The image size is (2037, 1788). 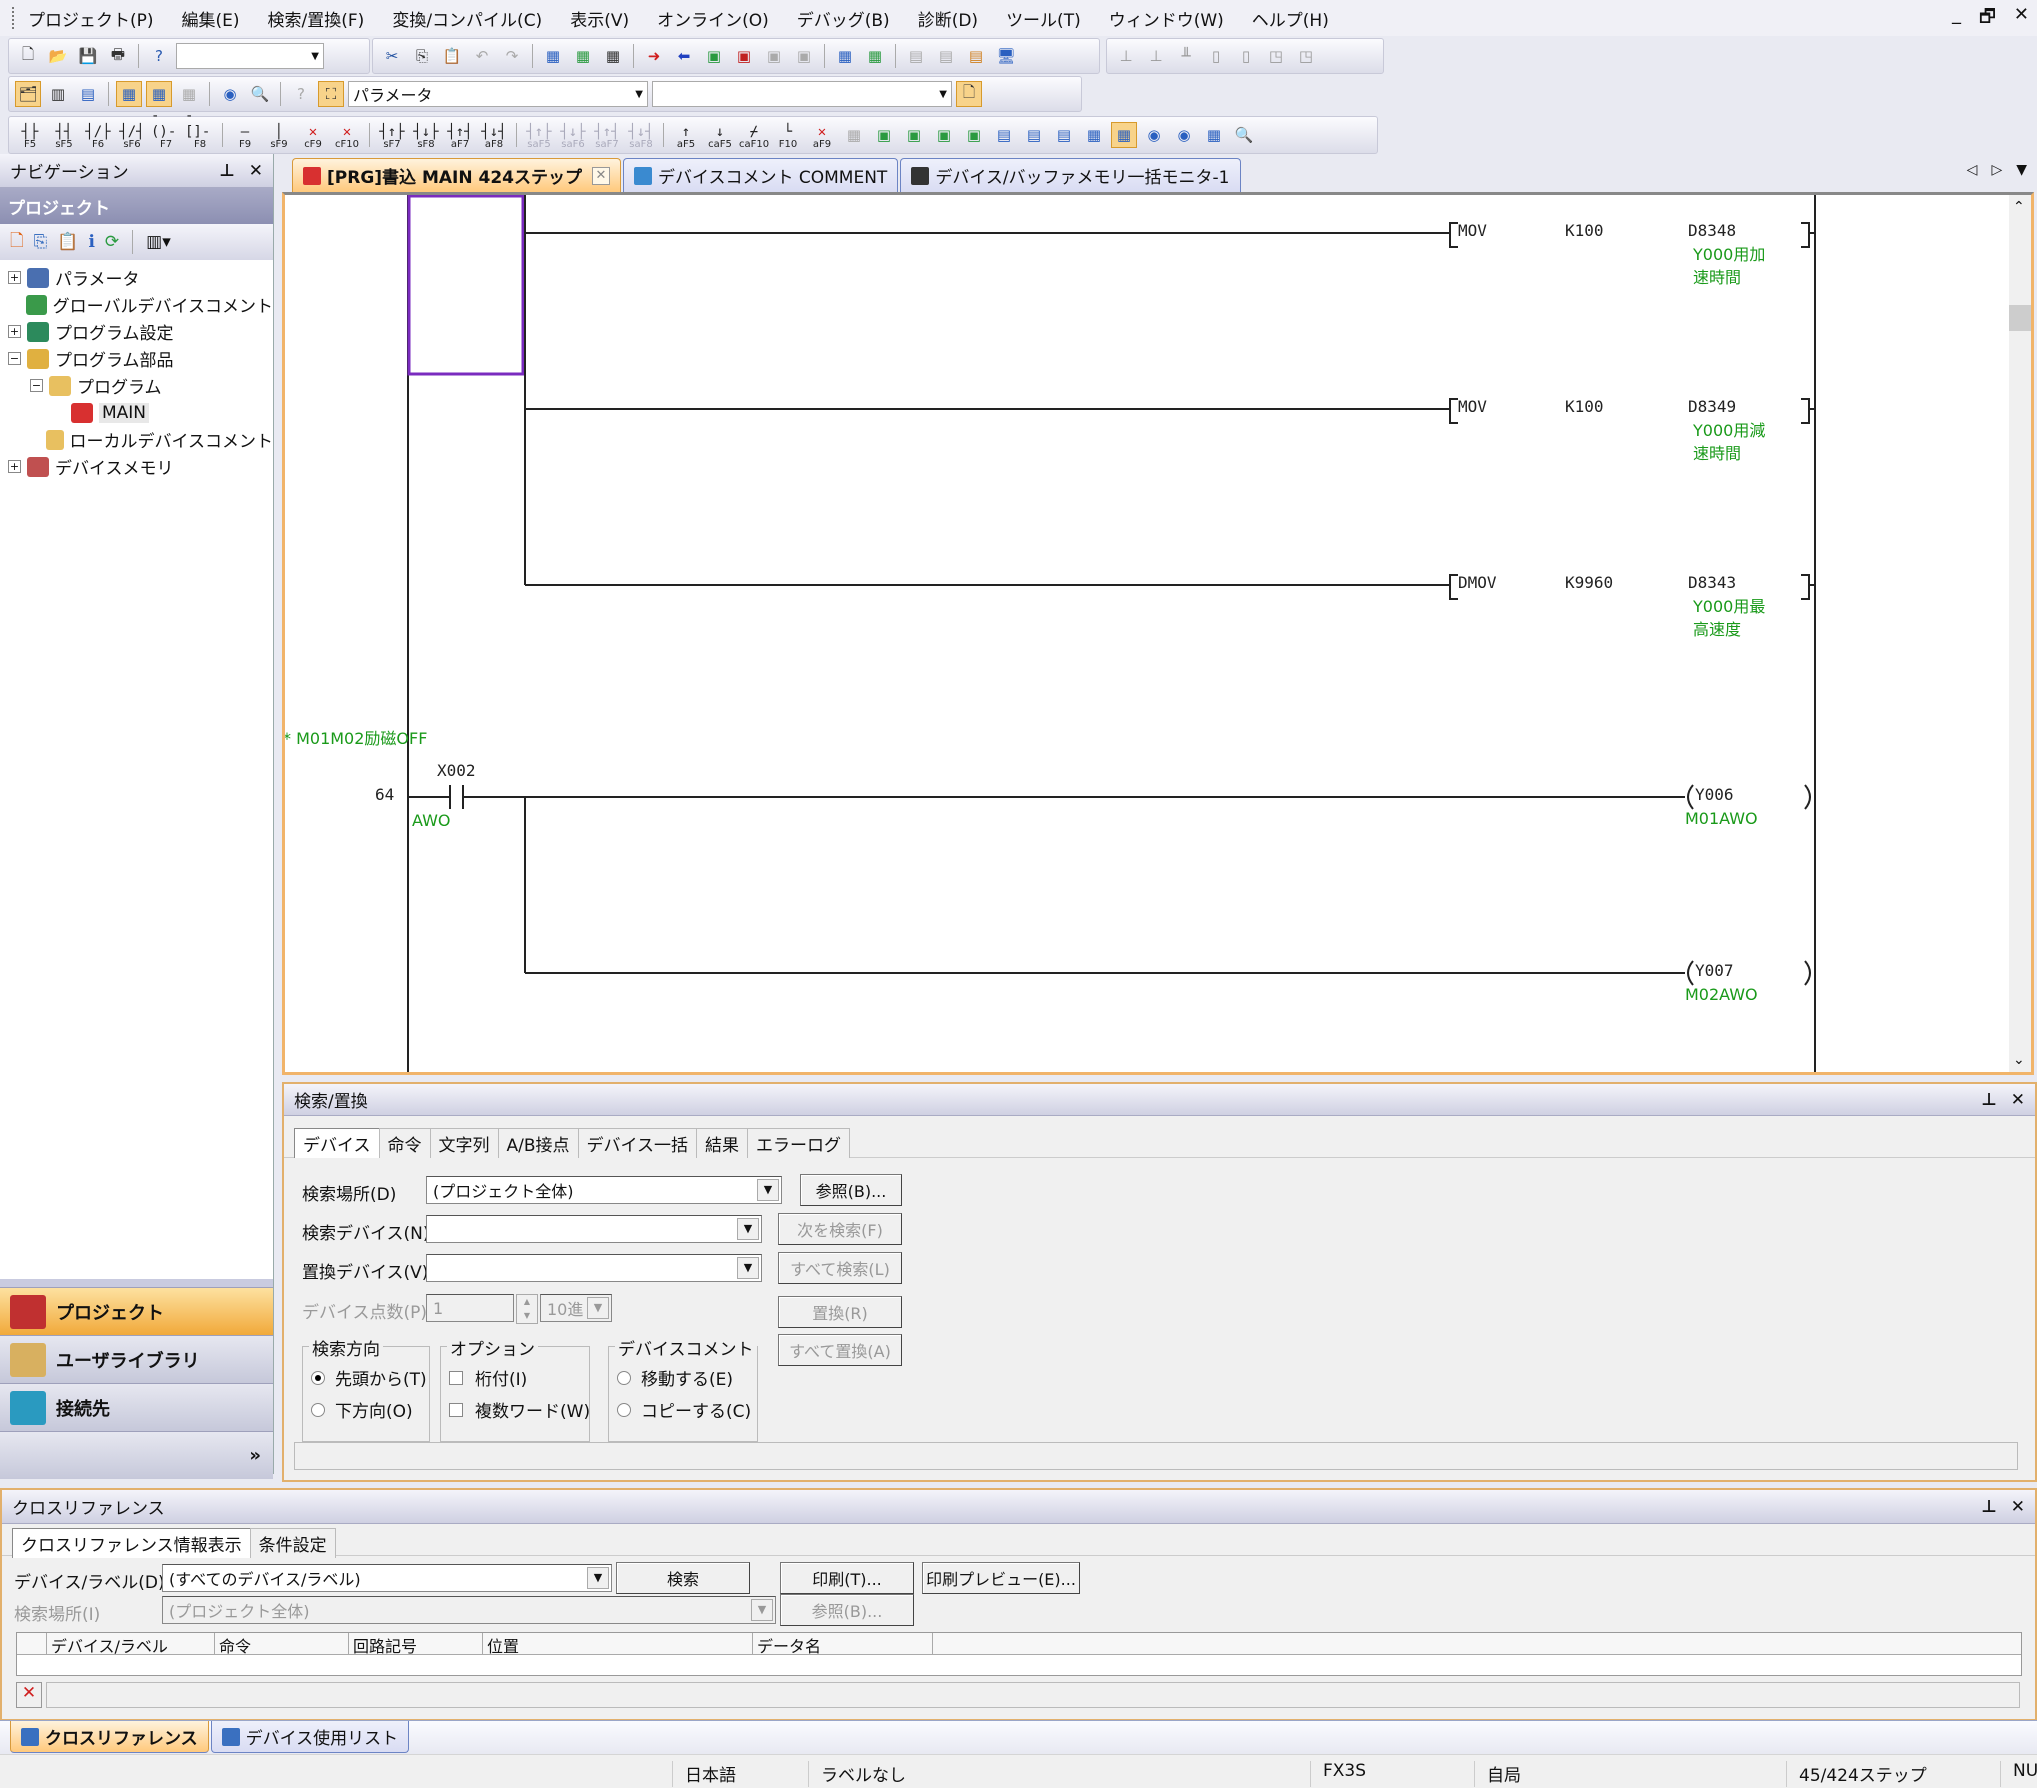 What do you see at coordinates (948, 18) in the screenshot?
I see `menu-diagnostics: 診断(D)` at bounding box center [948, 18].